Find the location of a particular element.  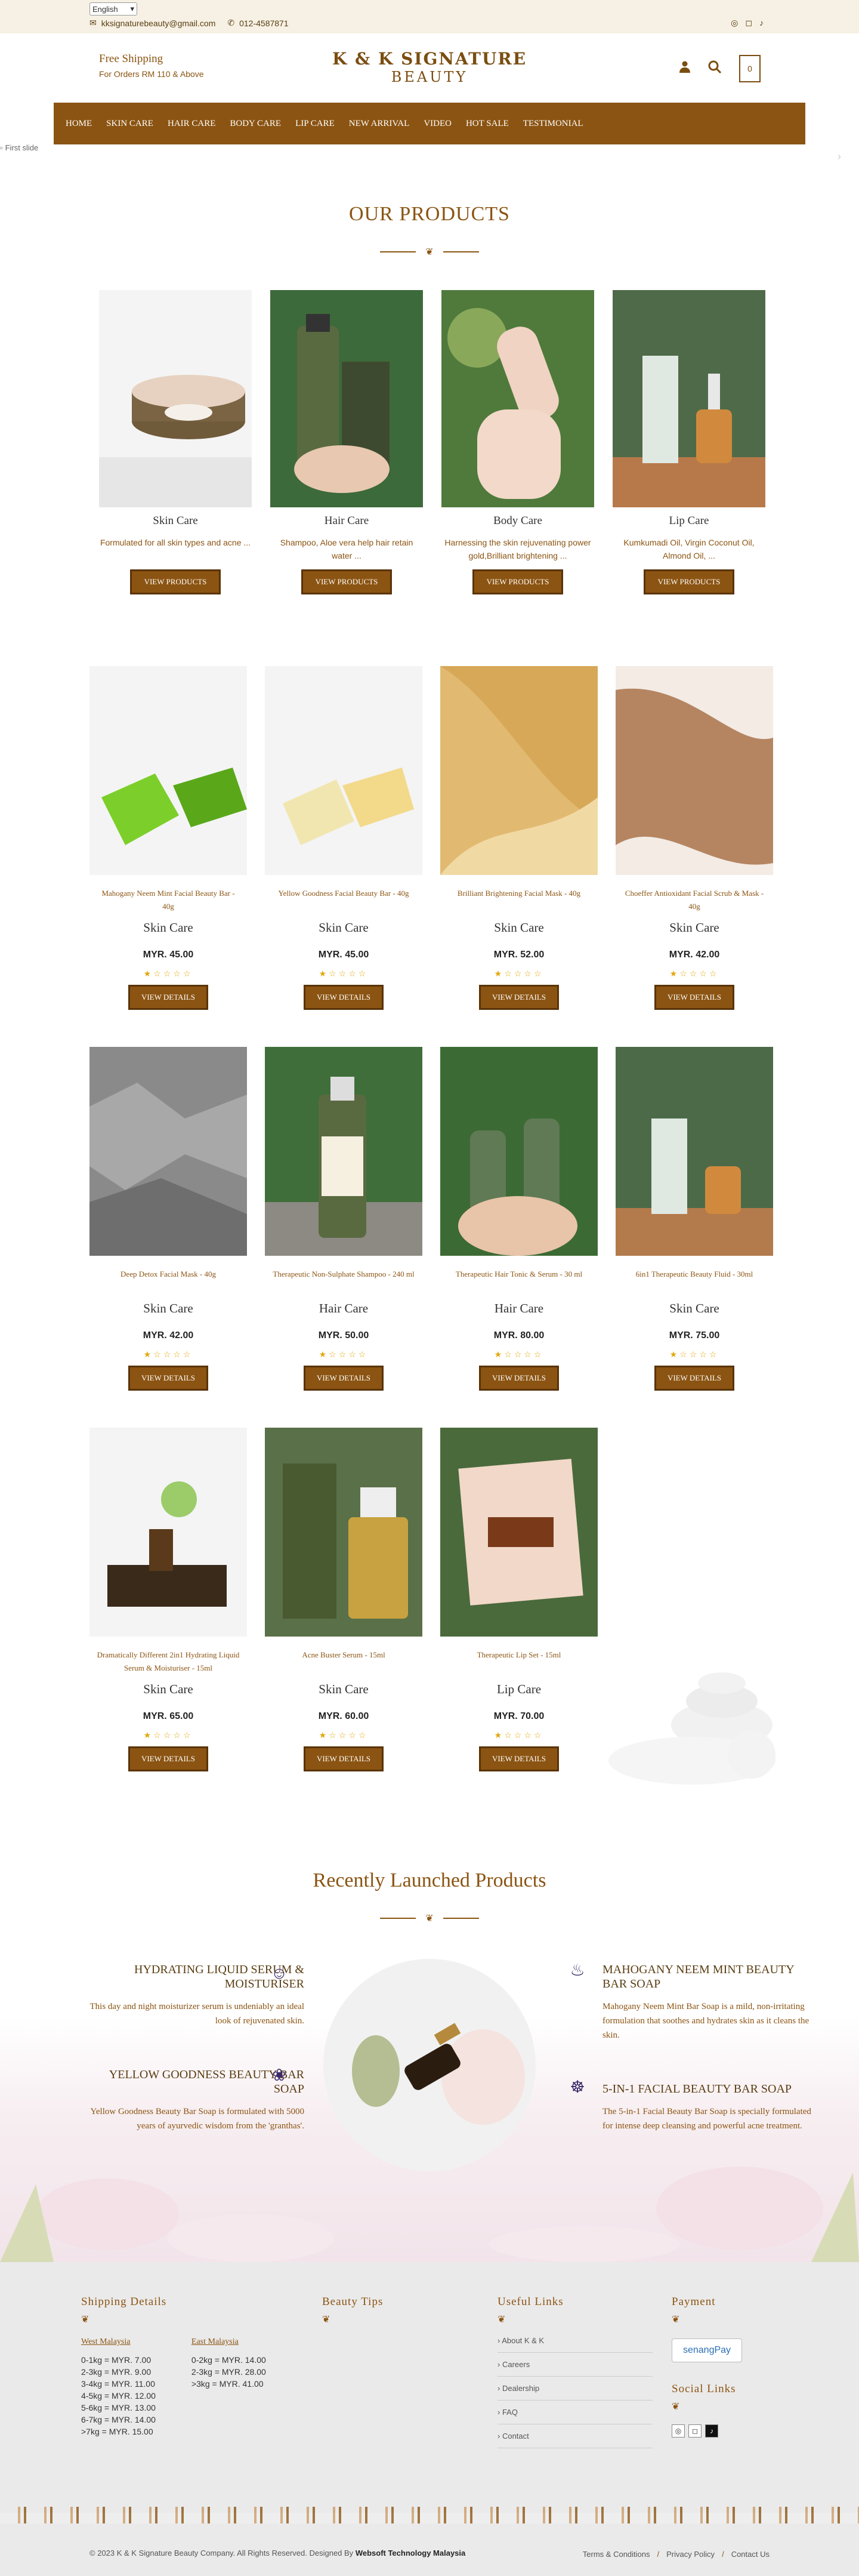

nav-item-hot-sale: HOT SALE is located at coordinates (487, 124).